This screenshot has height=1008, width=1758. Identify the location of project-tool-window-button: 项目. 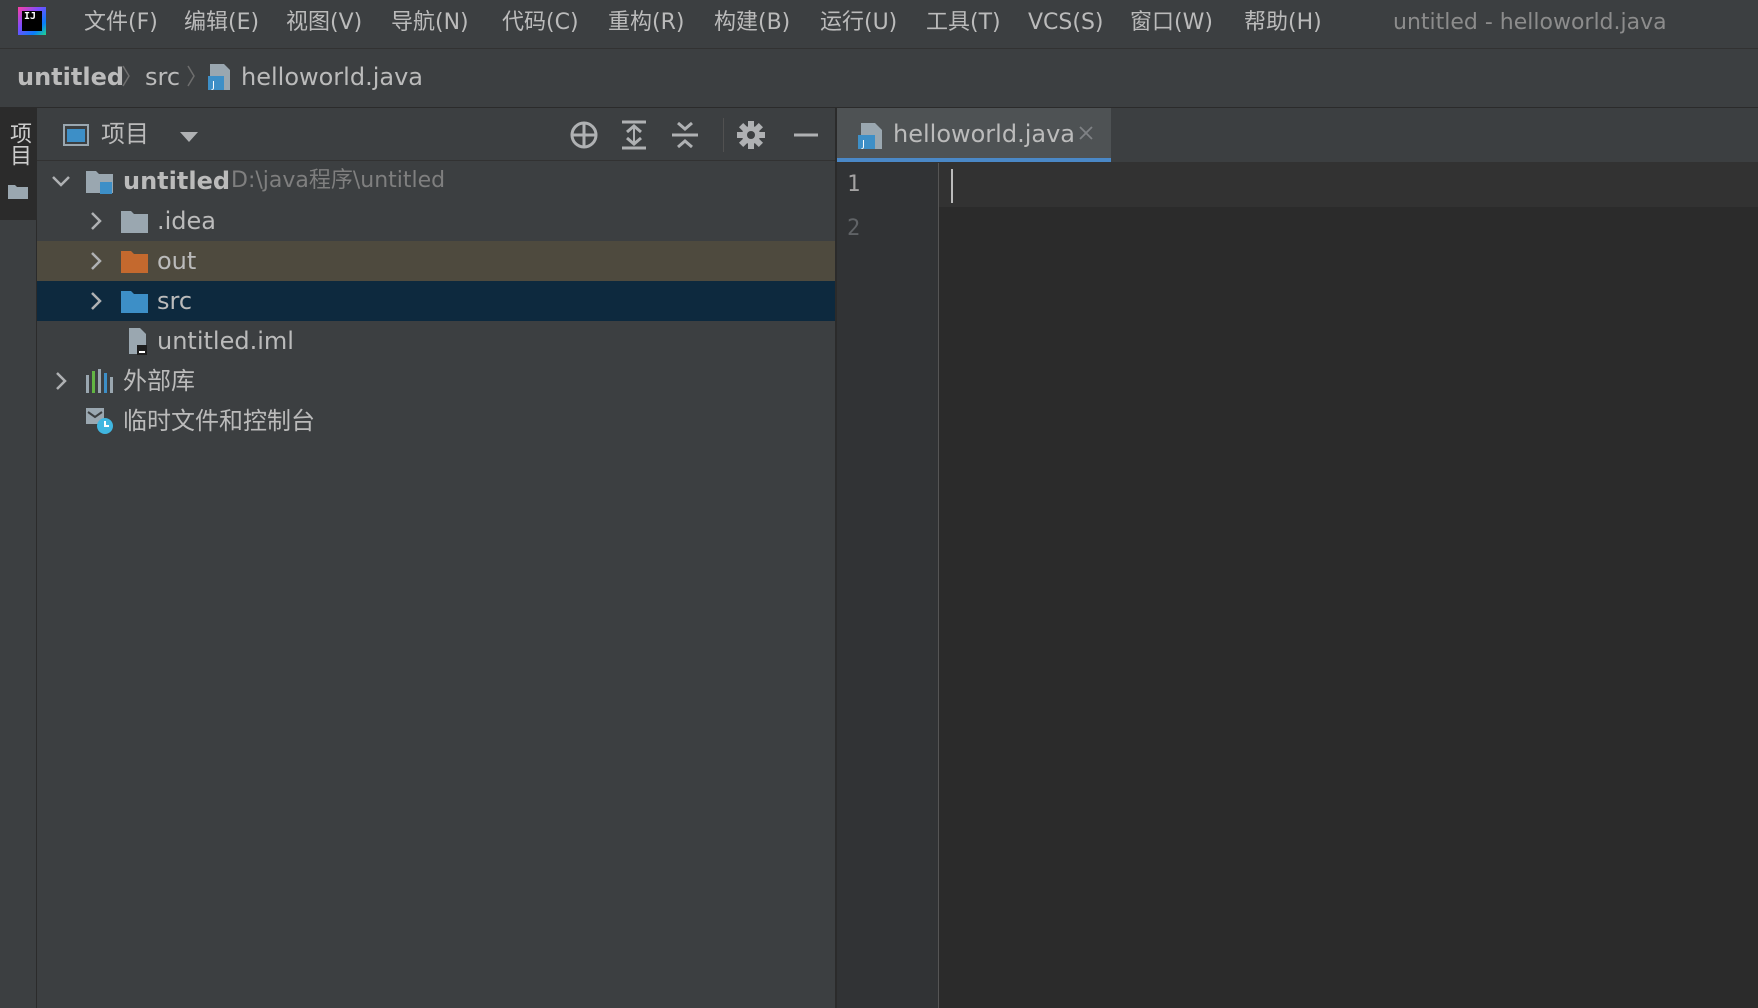
(18, 164).